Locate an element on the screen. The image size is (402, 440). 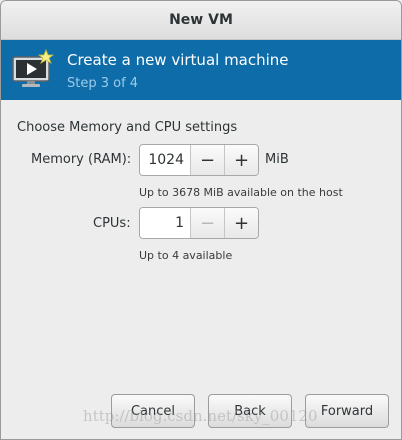
monitor-with-star-icon is located at coordinates (33, 68).